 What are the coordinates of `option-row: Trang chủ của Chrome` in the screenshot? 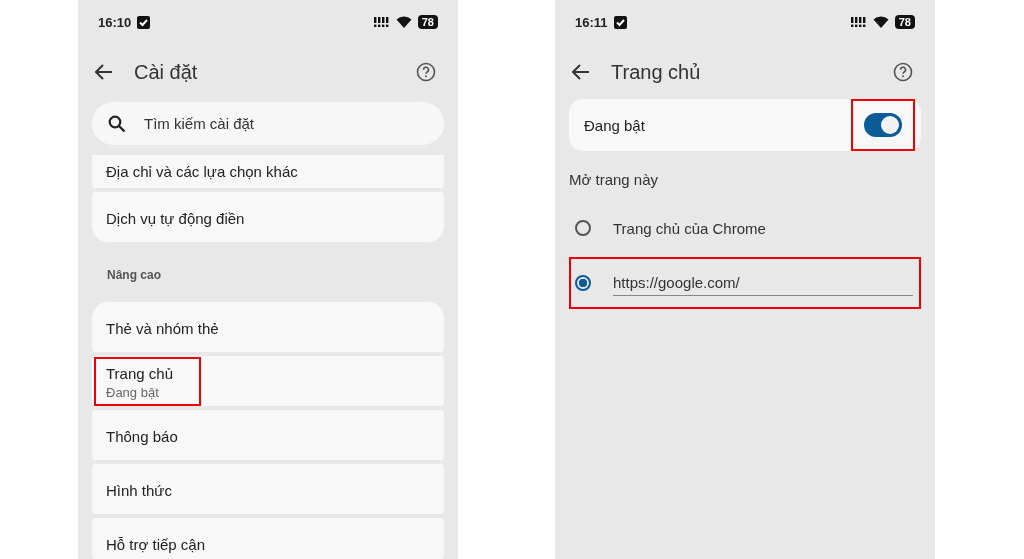 It's located at (745, 228).